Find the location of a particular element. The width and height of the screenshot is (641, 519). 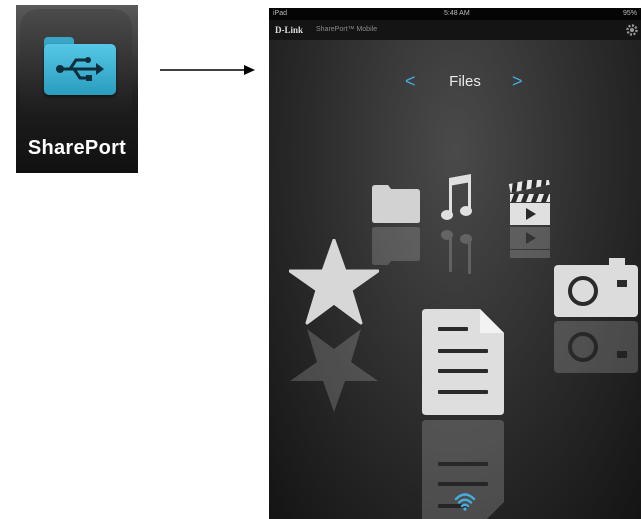

status-time: 5:48 AM is located at coordinates (457, 13).